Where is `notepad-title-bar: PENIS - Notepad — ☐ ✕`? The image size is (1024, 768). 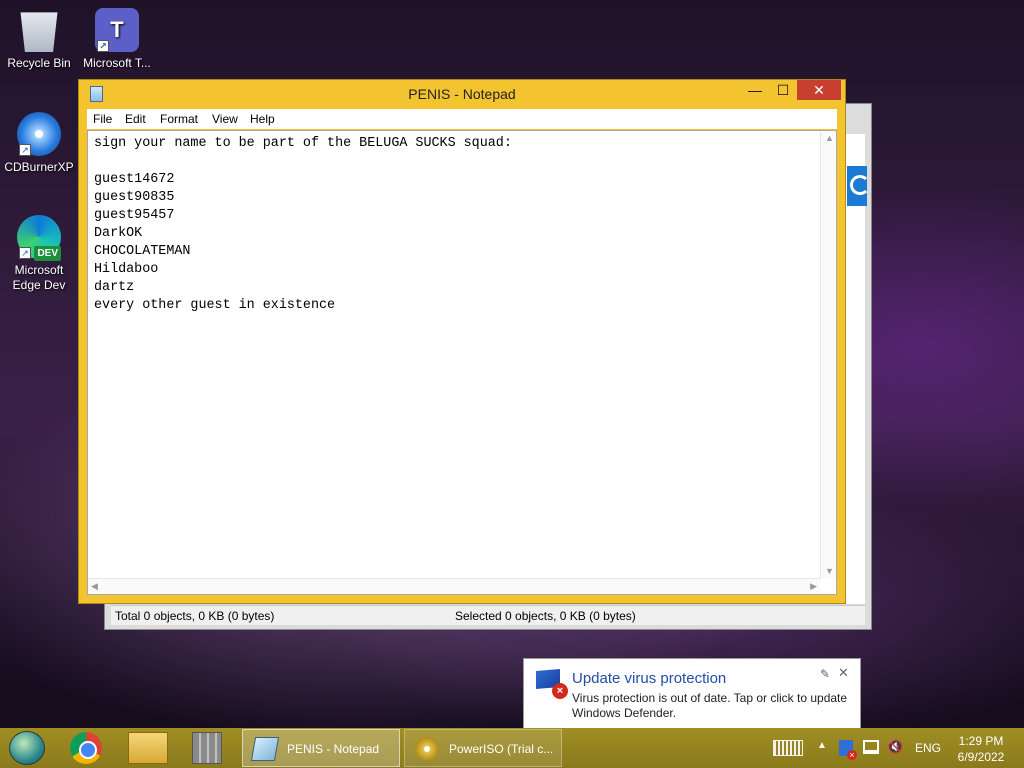
notepad-title-bar: PENIS - Notepad — ☐ ✕ is located at coordinates (462, 93).